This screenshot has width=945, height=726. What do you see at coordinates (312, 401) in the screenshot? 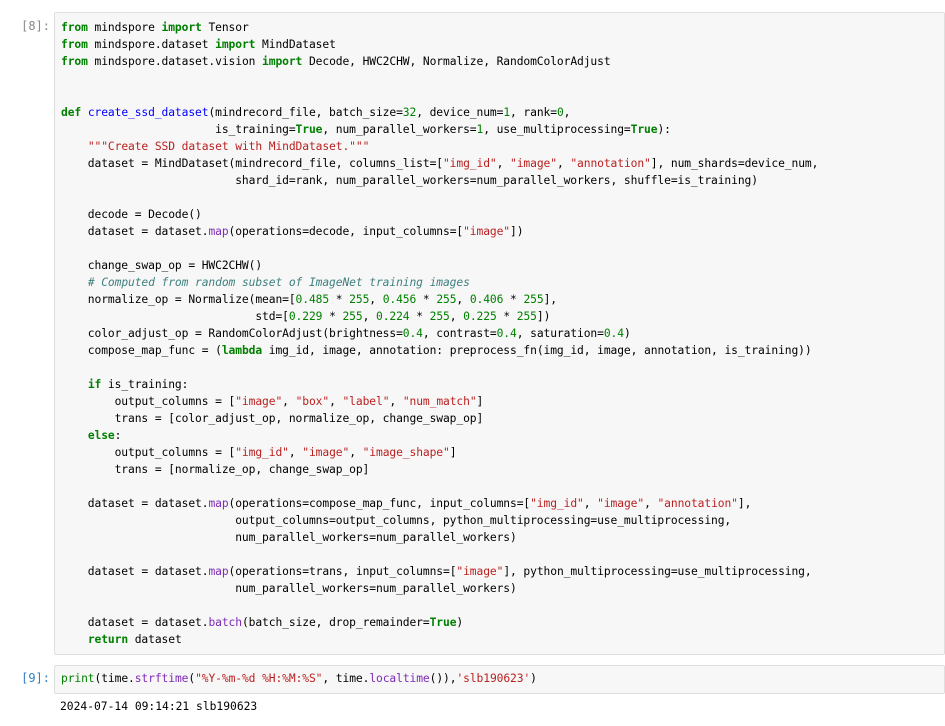
I see `code-token: "box"` at bounding box center [312, 401].